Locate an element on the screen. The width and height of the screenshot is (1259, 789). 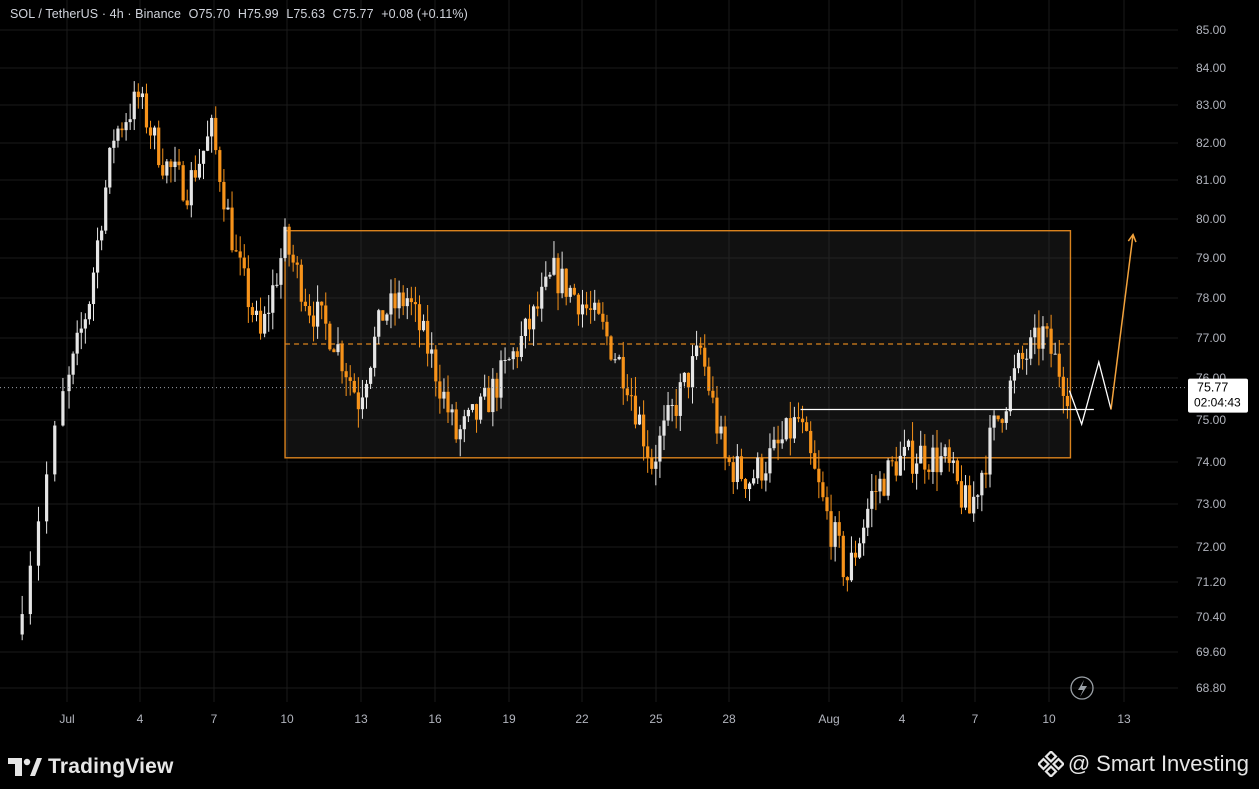
high-value: H75.99 is located at coordinates (258, 14).